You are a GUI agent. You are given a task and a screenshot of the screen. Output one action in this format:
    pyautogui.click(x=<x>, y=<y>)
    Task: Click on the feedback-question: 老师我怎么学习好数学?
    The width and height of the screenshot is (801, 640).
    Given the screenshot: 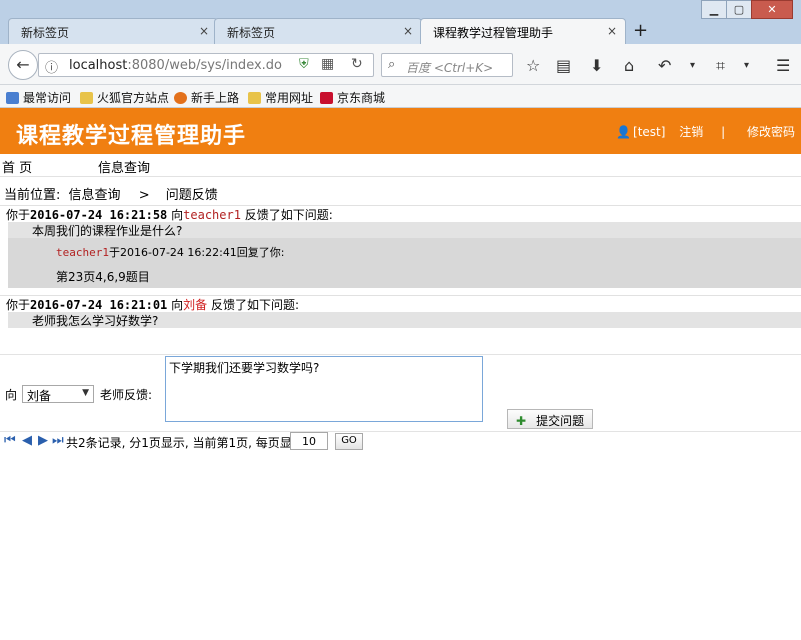 What is the action you would take?
    pyautogui.click(x=404, y=320)
    